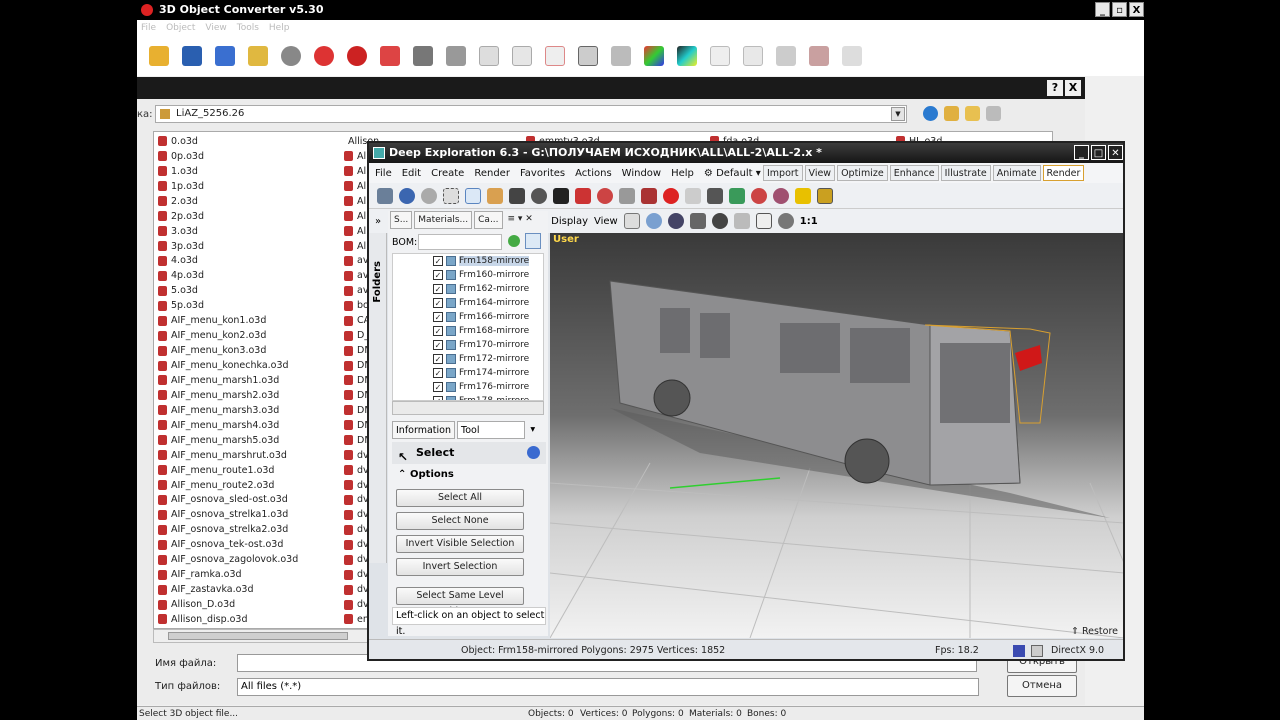  I want to click on view-menu-icon, so click(993, 113).